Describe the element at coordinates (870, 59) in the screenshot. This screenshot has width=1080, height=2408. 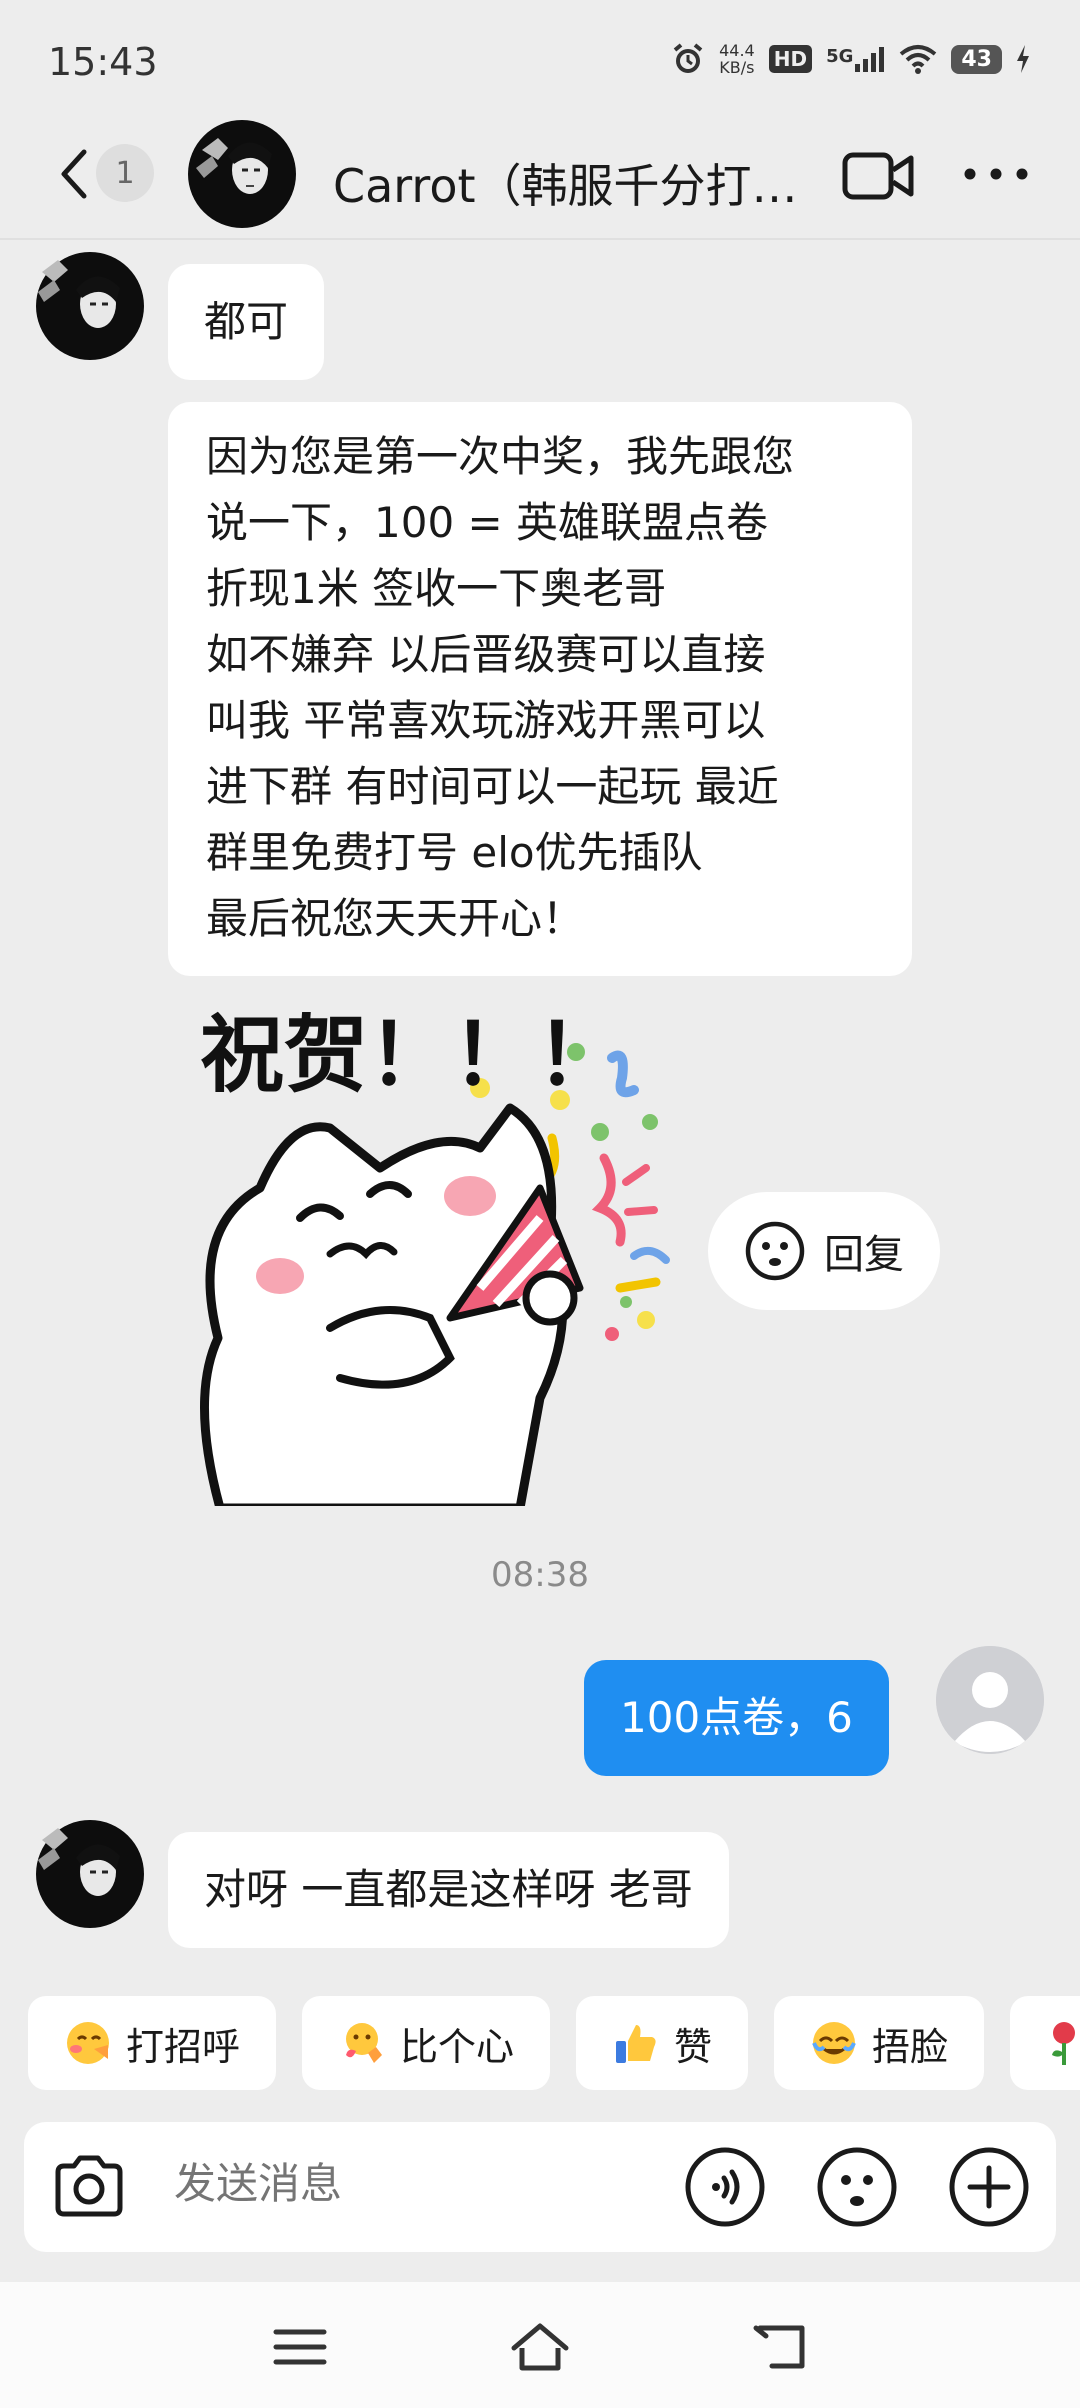
I see `signal-bars-icon` at that location.